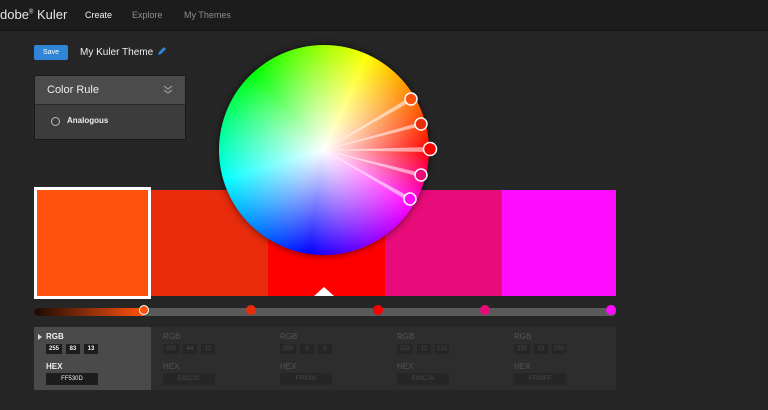 The image size is (768, 410). I want to click on caret-up-icon, so click(324, 291).